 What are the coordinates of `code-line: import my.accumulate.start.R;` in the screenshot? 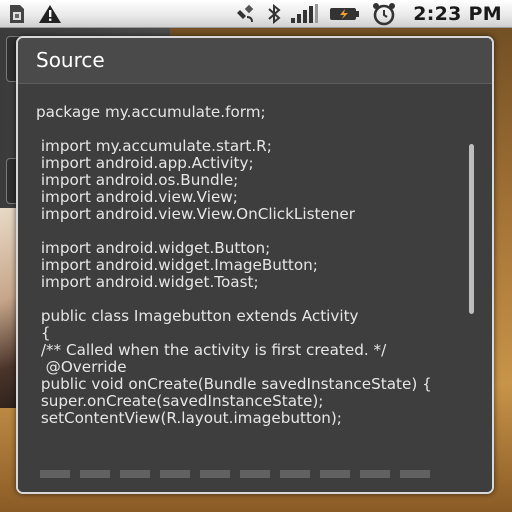 It's located at (154, 146).